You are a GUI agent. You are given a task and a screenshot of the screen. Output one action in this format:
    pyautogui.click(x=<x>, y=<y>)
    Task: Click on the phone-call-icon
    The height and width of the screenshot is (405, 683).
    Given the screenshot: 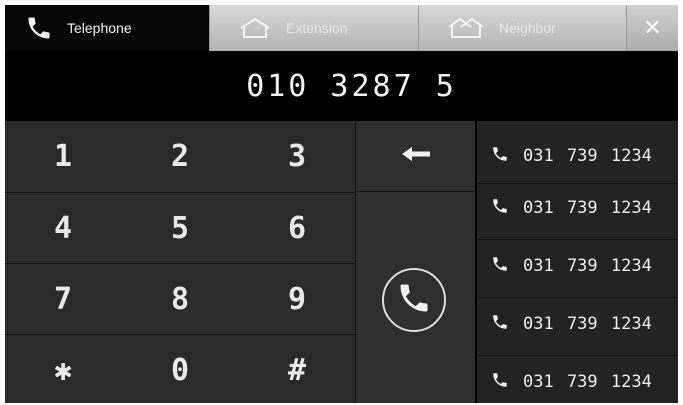 What is the action you would take?
    pyautogui.click(x=414, y=300)
    